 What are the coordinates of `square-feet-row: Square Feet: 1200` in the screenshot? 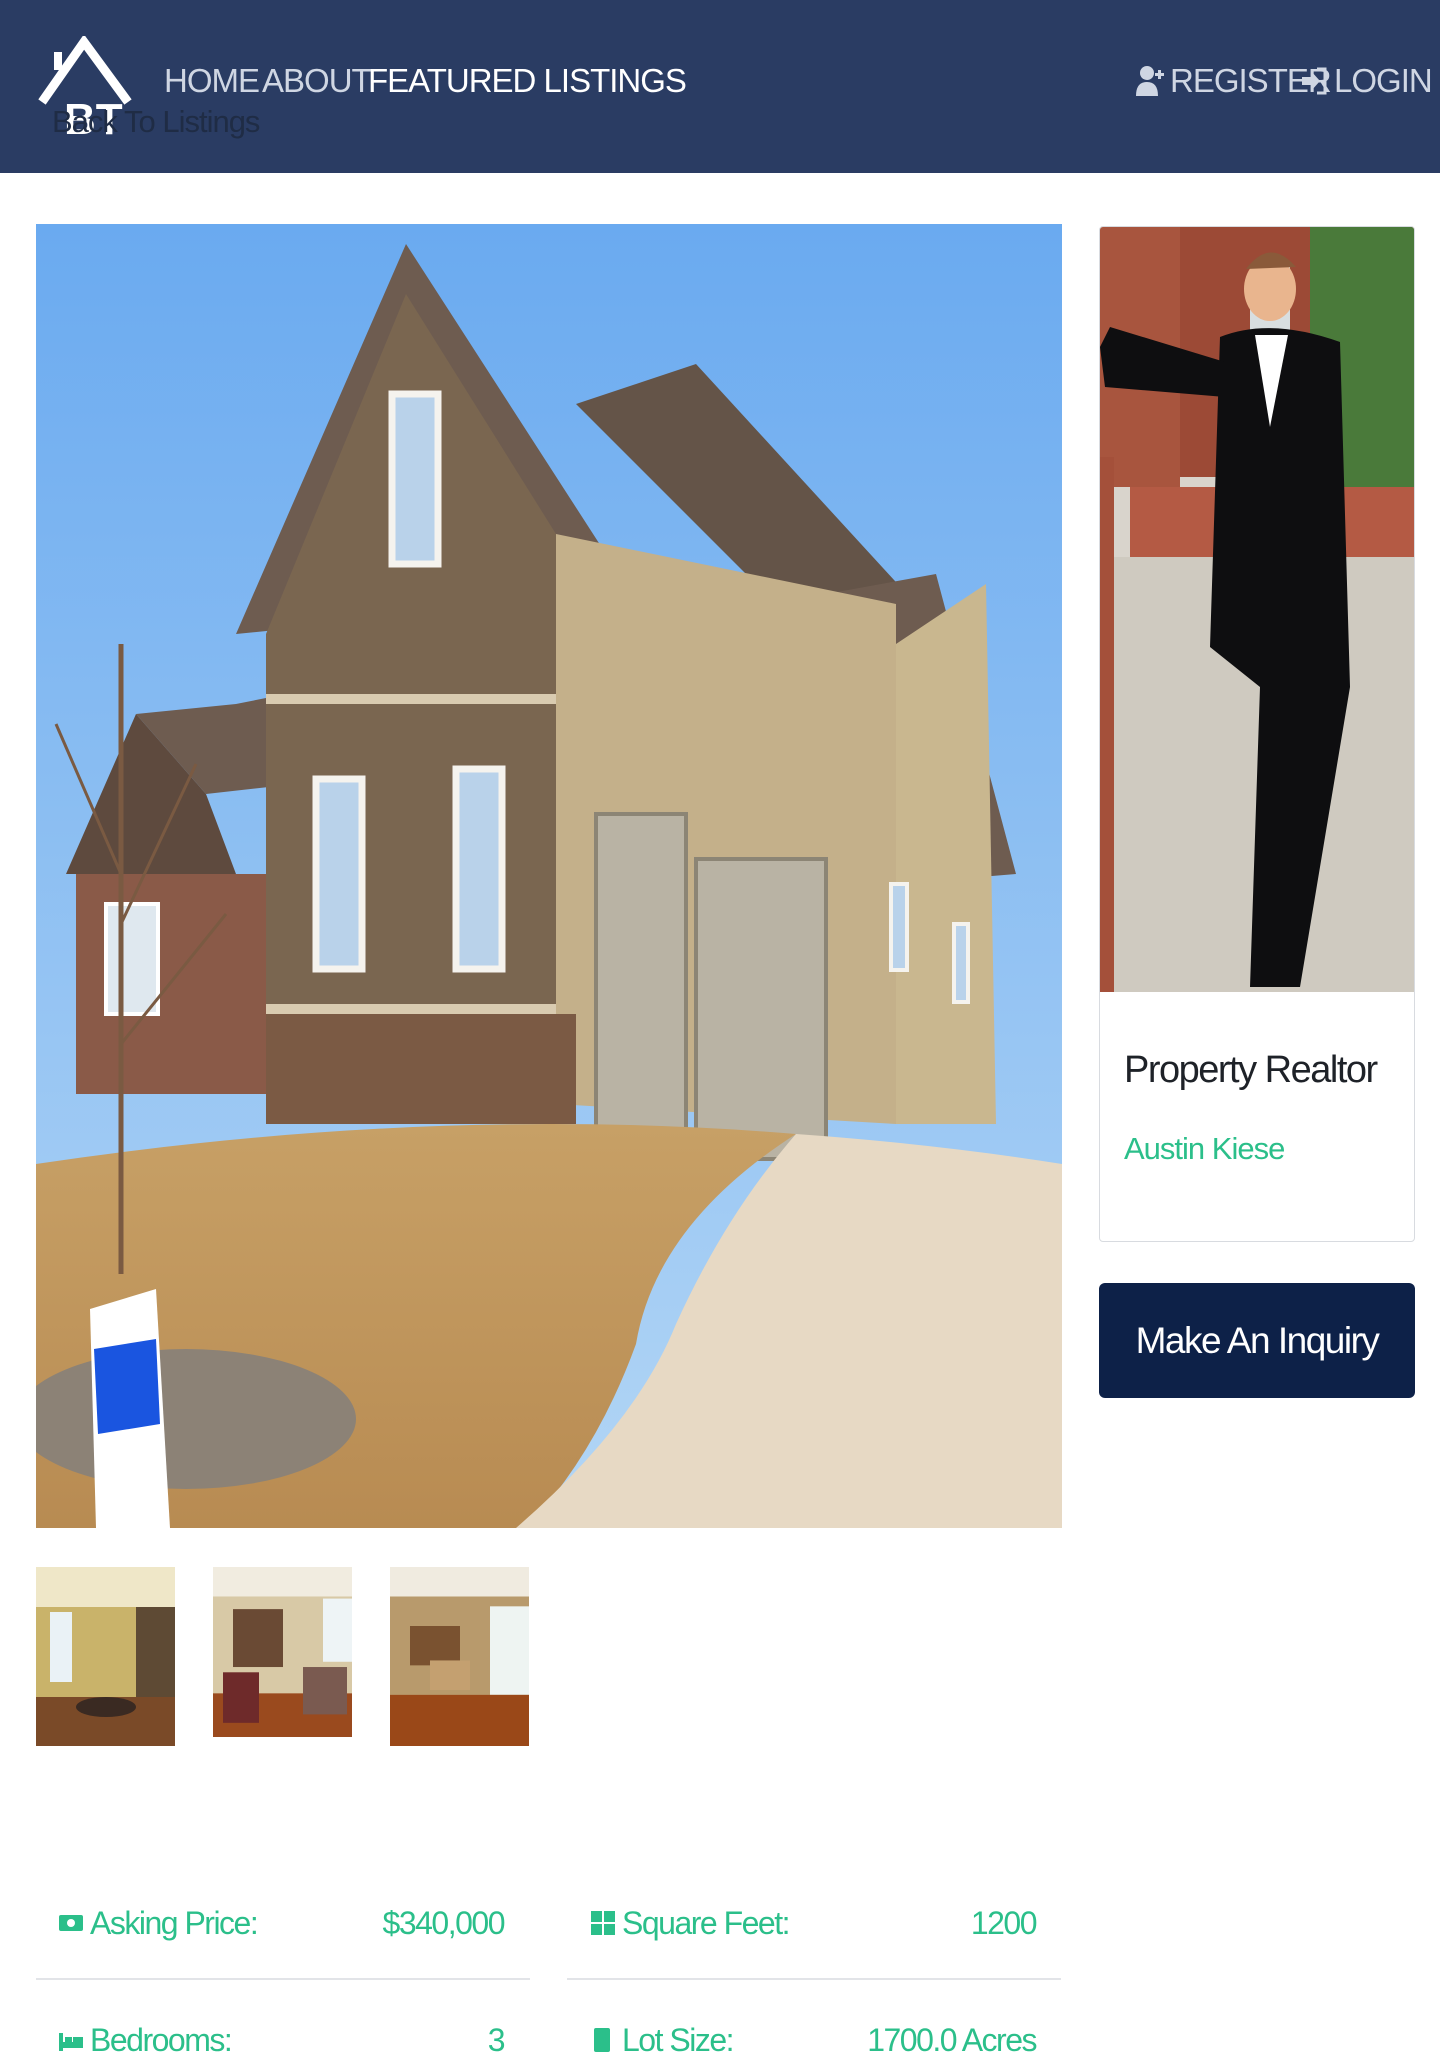 It's located at (814, 1923).